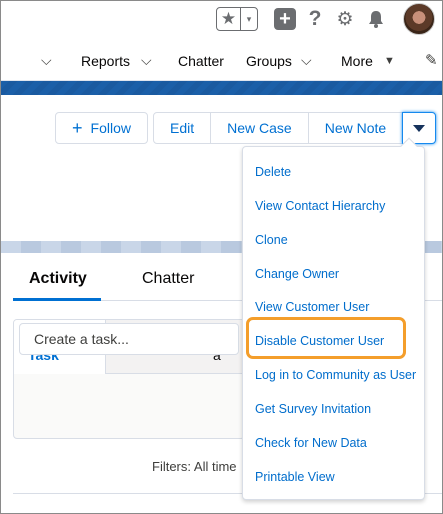 Image resolution: width=443 pixels, height=514 pixels. I want to click on tab-chatter: Chatter, so click(168, 279).